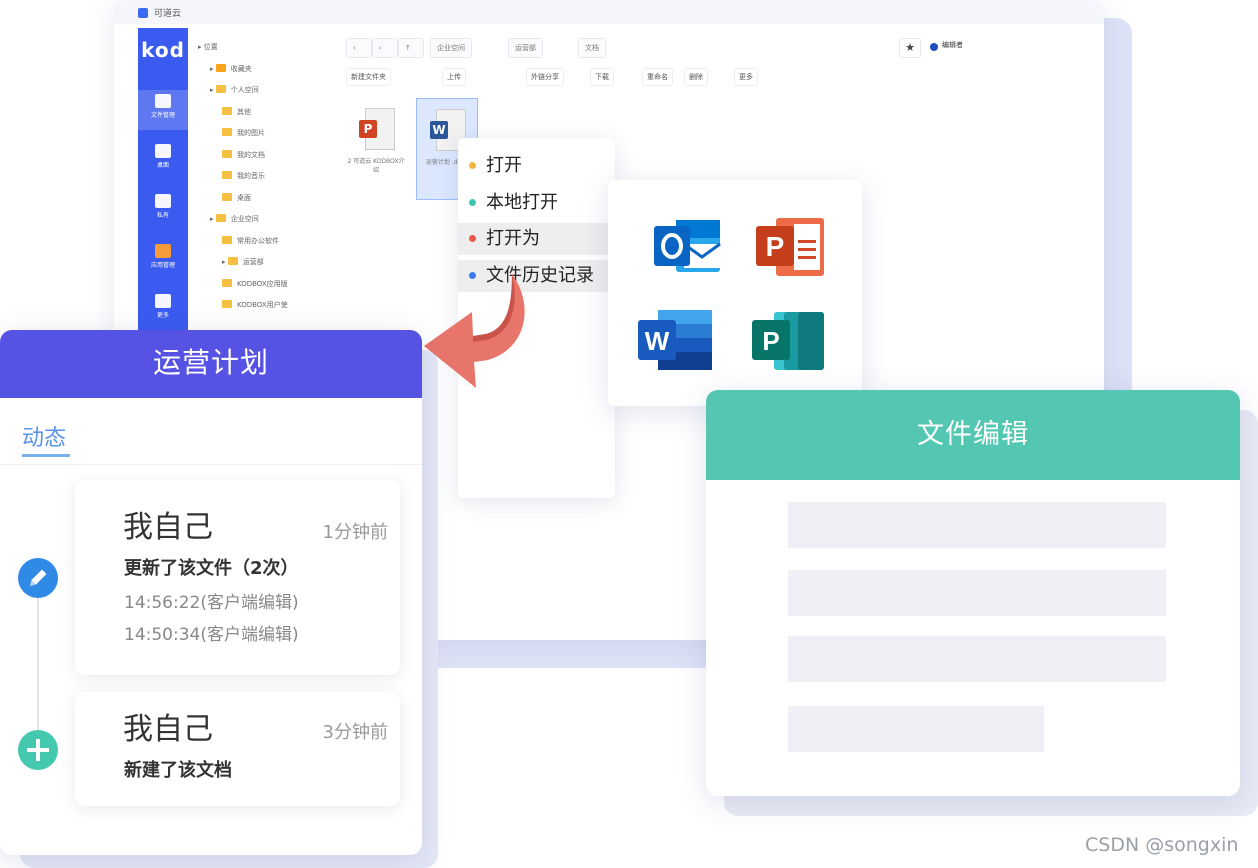 The image size is (1258, 868). I want to click on file-name: 2 可道云 KODBOX介绍, so click(376, 166).